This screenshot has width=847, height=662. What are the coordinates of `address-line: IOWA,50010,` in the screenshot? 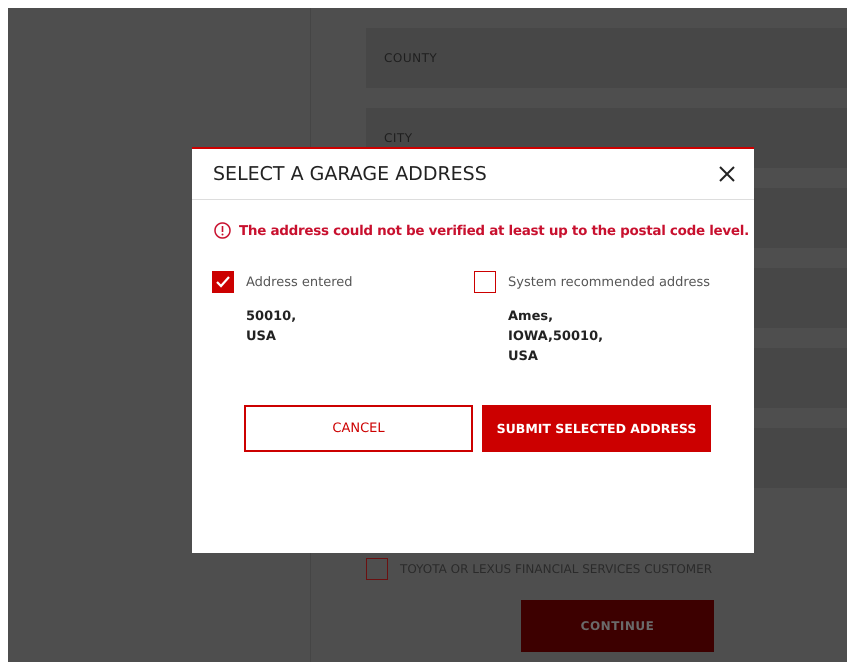 It's located at (556, 337).